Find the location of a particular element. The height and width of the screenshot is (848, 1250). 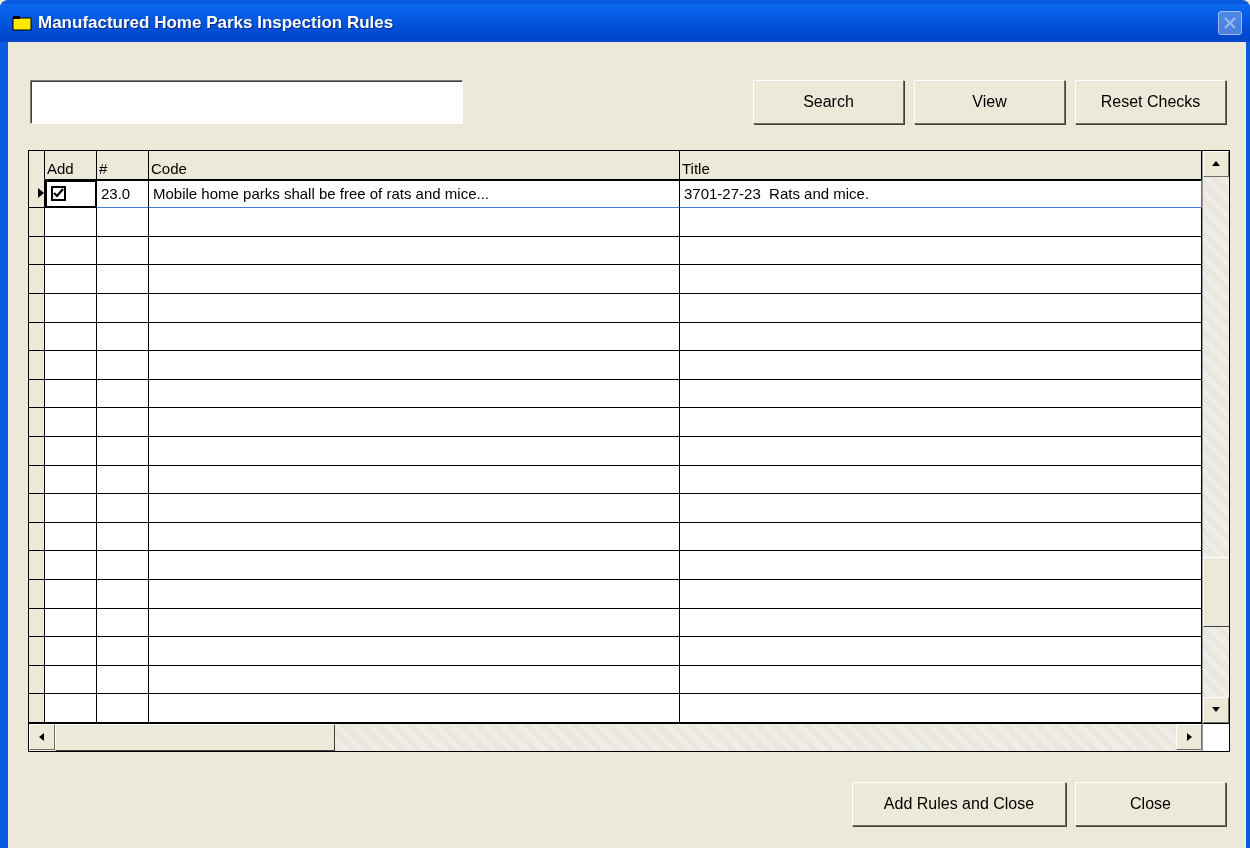

scroll-down-button is located at coordinates (1216, 710).